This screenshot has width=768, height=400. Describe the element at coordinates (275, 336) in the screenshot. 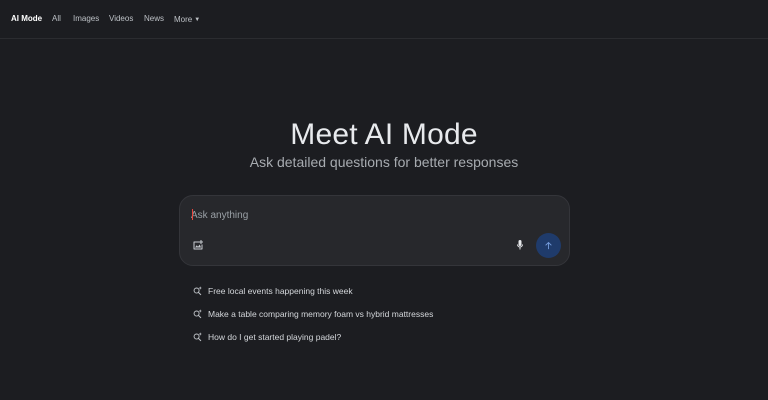

I see `suggestion-text: How do I get started playing padel?` at that location.